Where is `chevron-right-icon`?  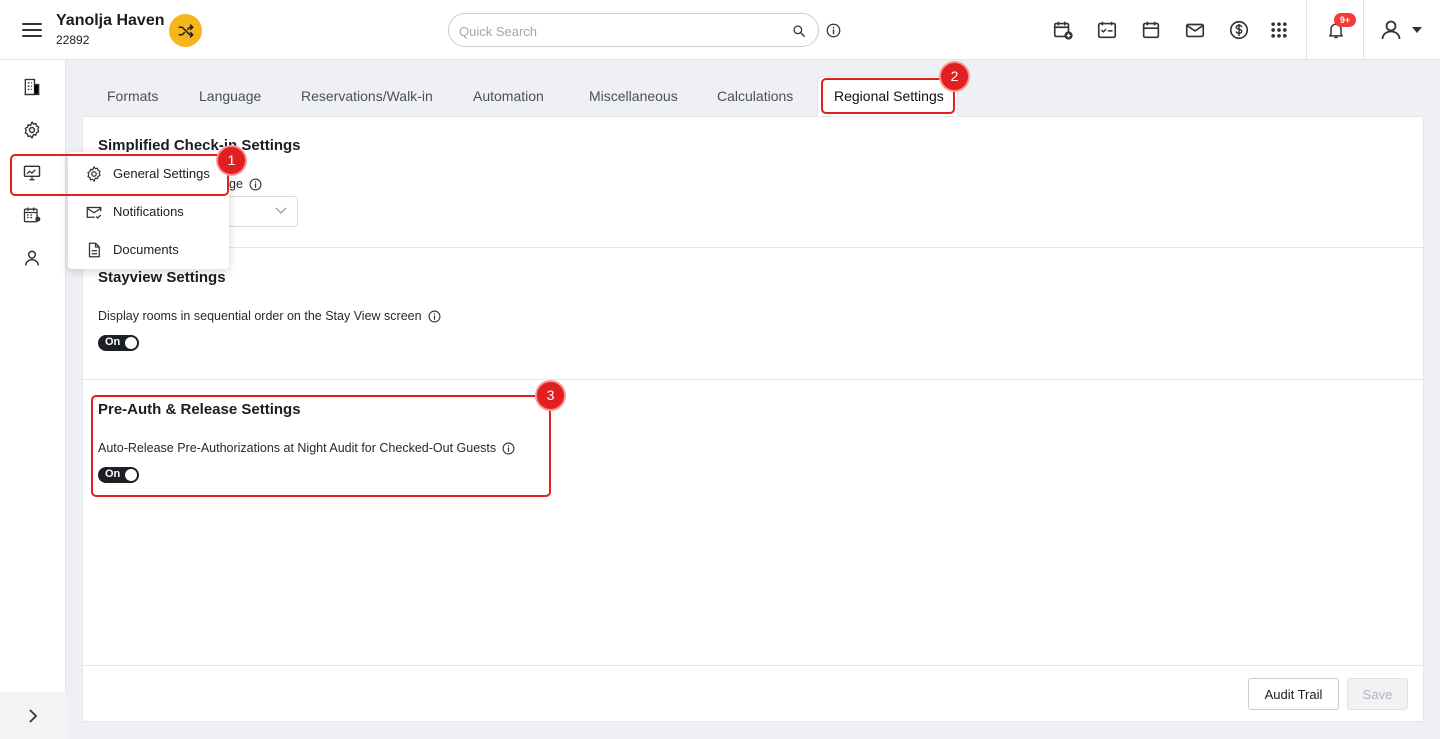
chevron-right-icon is located at coordinates (33, 715).